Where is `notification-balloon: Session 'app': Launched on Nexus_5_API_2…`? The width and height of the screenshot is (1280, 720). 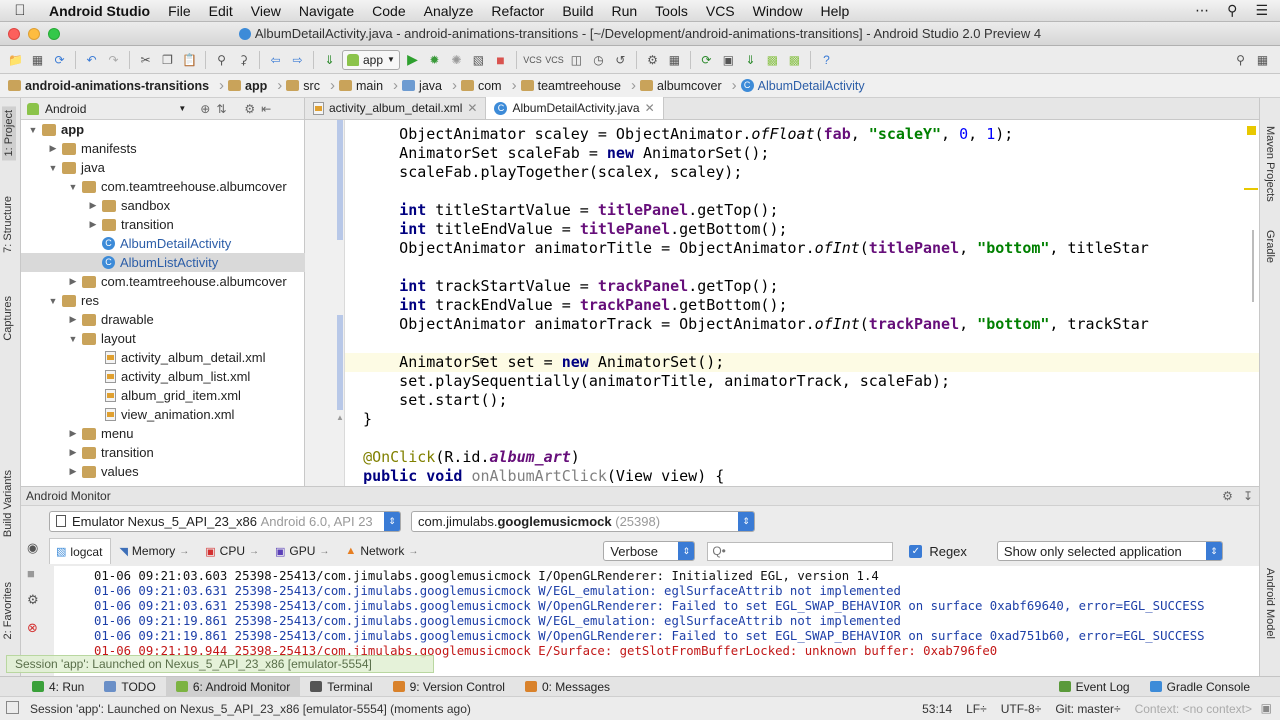
notification-balloon: Session 'app': Launched on Nexus_5_API_2… is located at coordinates (220, 664).